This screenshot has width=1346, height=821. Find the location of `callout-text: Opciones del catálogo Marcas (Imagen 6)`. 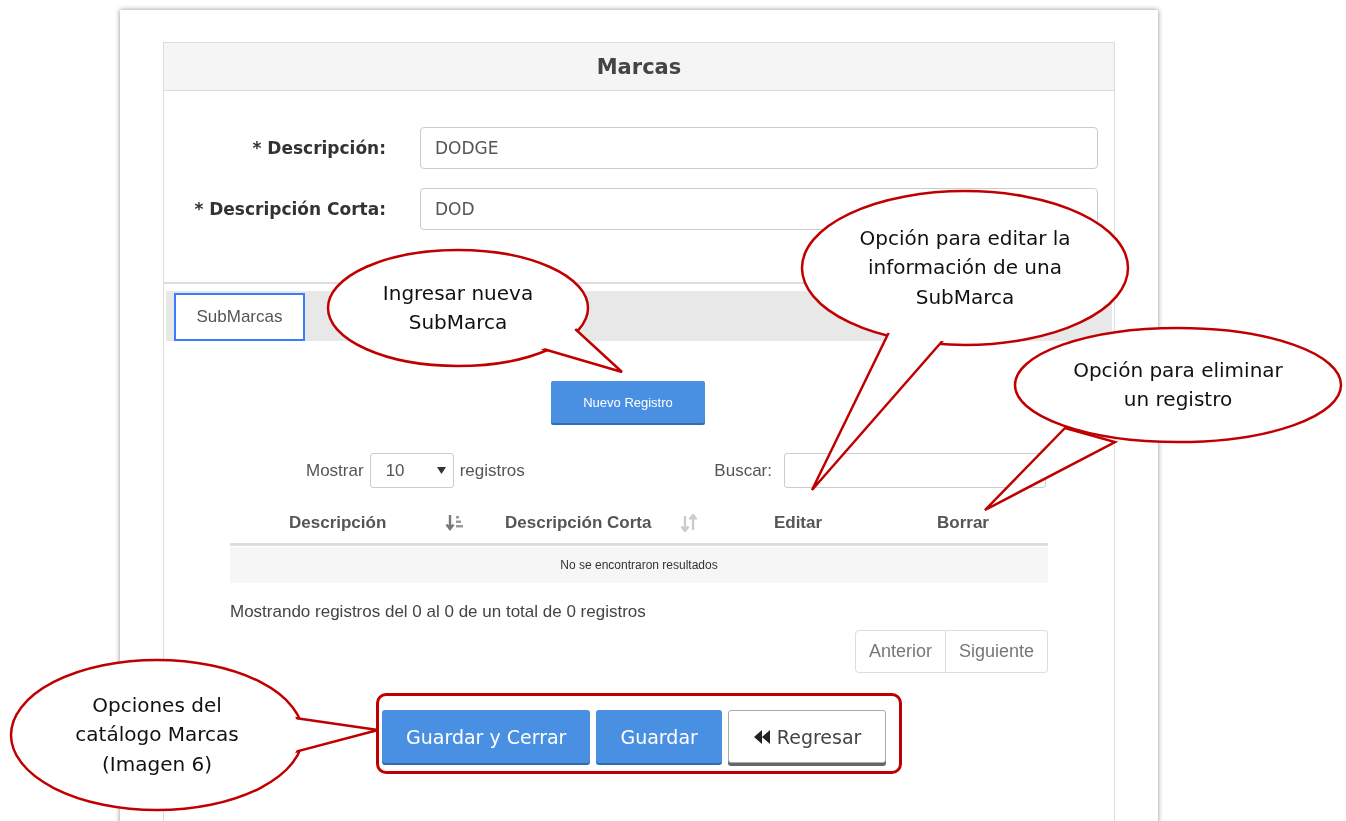

callout-text: Opciones del catálogo Marcas (Imagen 6) is located at coordinates (157, 734).